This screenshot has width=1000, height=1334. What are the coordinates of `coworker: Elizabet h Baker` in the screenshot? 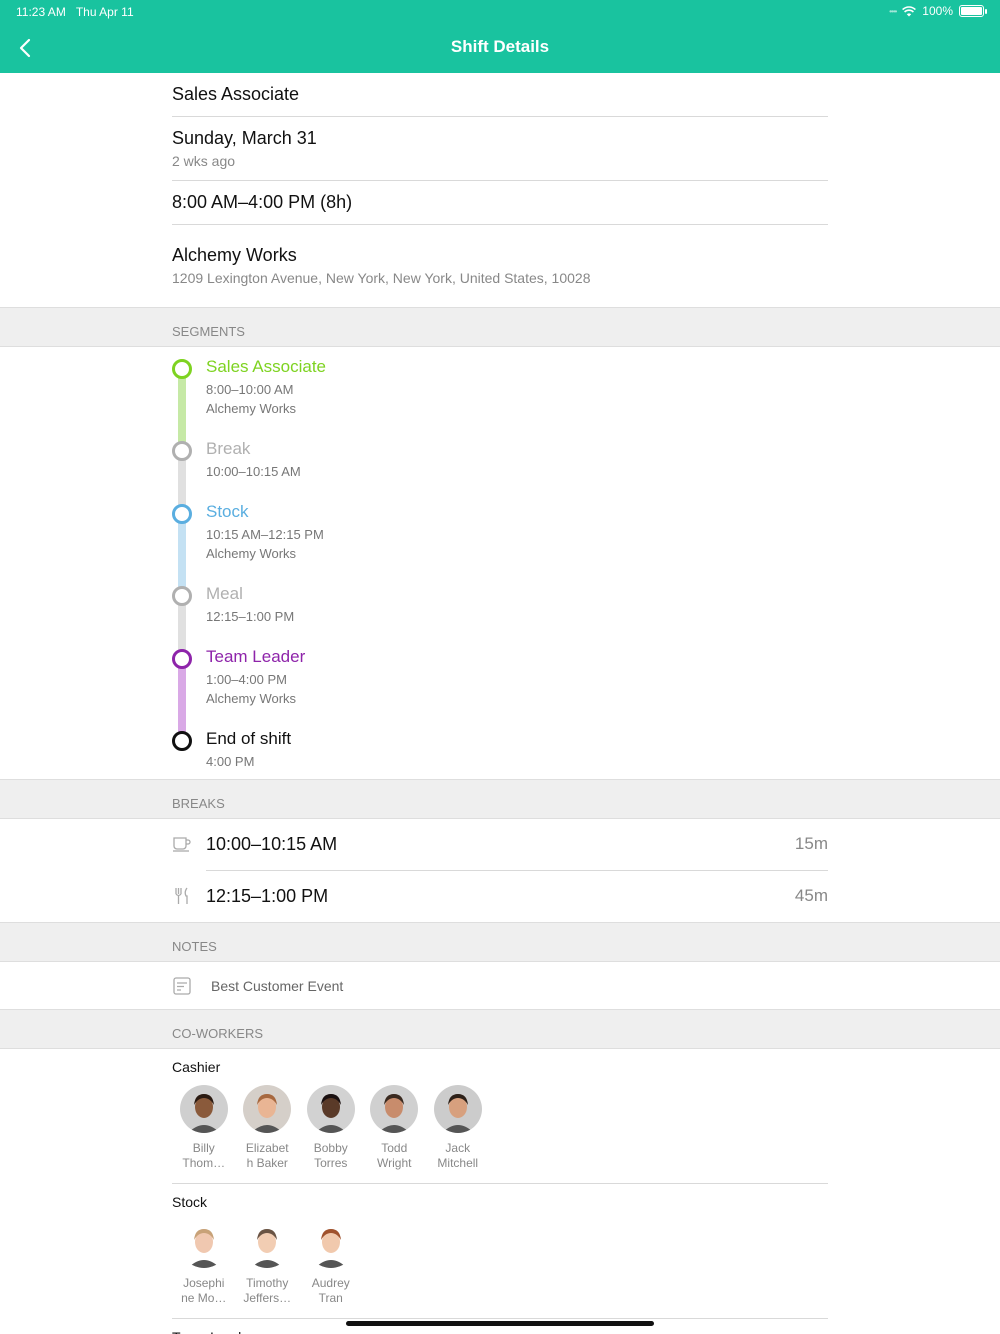 It's located at (268, 1128).